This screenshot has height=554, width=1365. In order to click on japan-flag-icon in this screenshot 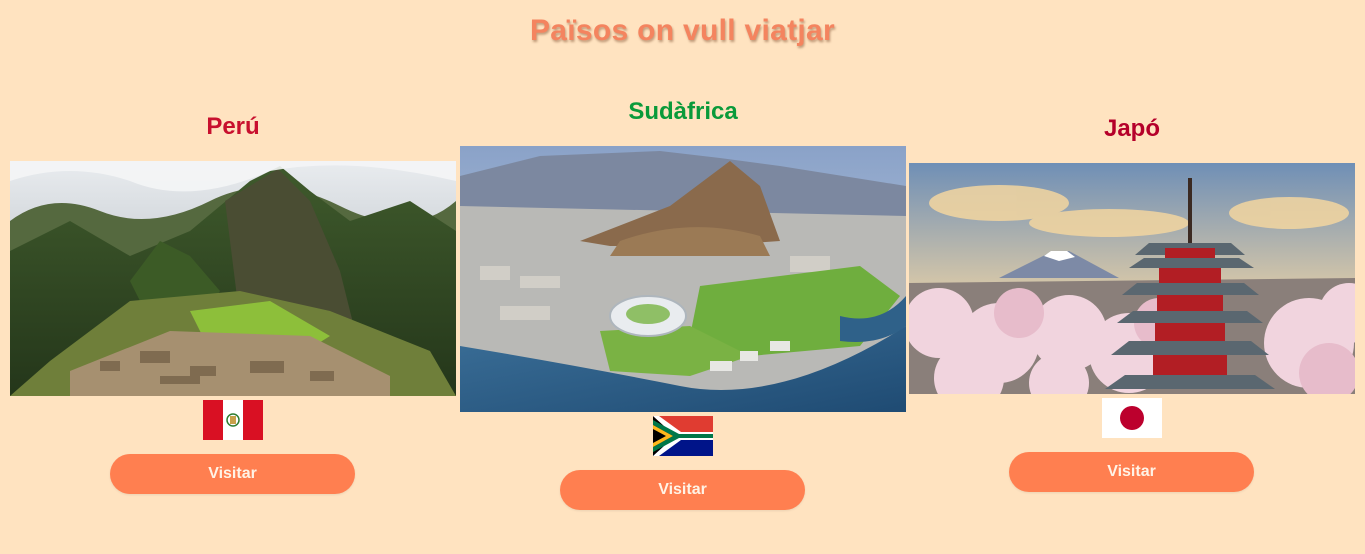, I will do `click(1132, 418)`.